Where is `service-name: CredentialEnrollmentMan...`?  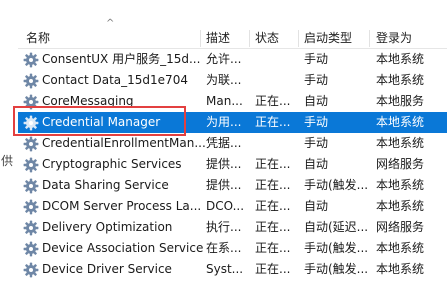
service-name: CredentialEnrollmentMan... is located at coordinates (124, 143).